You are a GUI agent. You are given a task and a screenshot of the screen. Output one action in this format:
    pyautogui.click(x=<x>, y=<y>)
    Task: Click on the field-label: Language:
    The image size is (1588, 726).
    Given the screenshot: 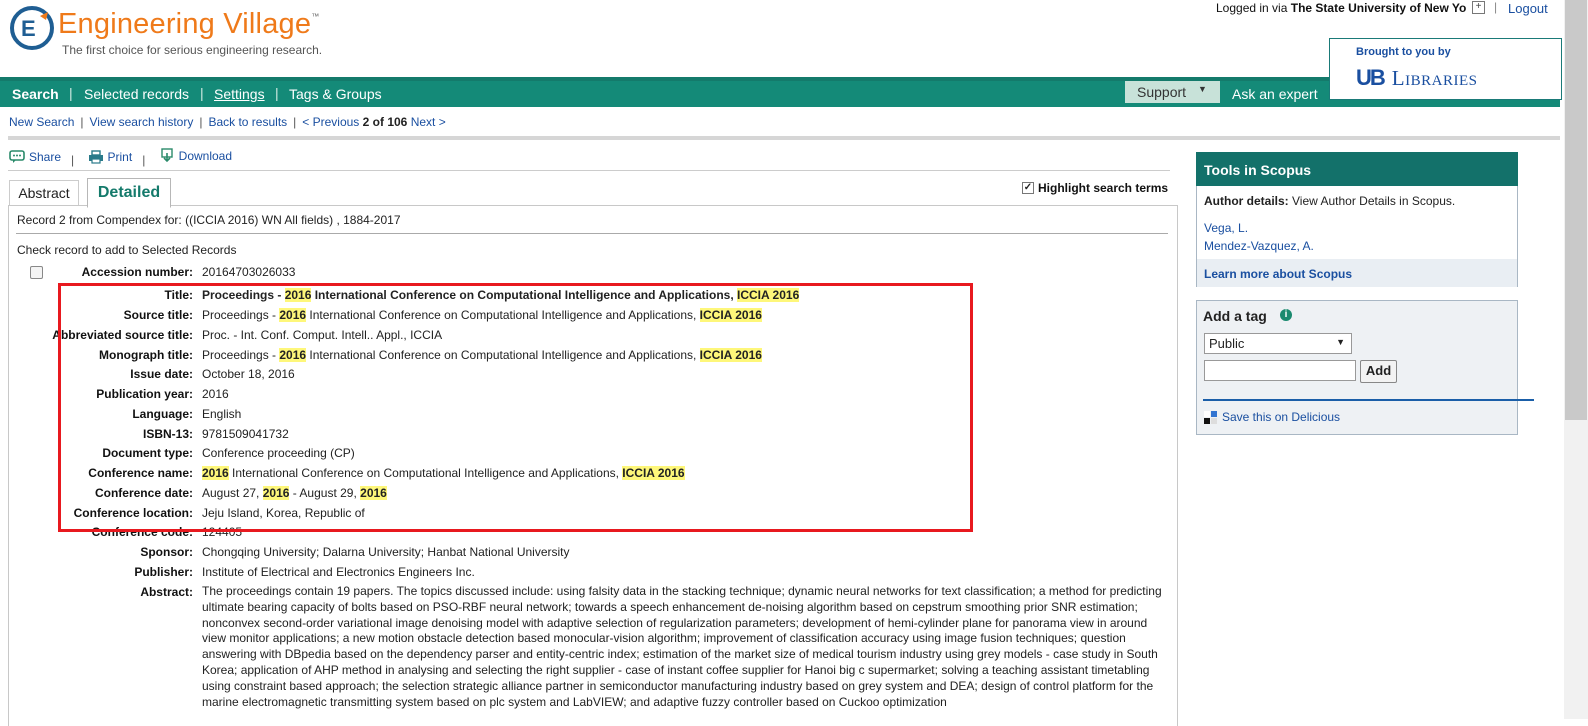 What is the action you would take?
    pyautogui.click(x=162, y=414)
    